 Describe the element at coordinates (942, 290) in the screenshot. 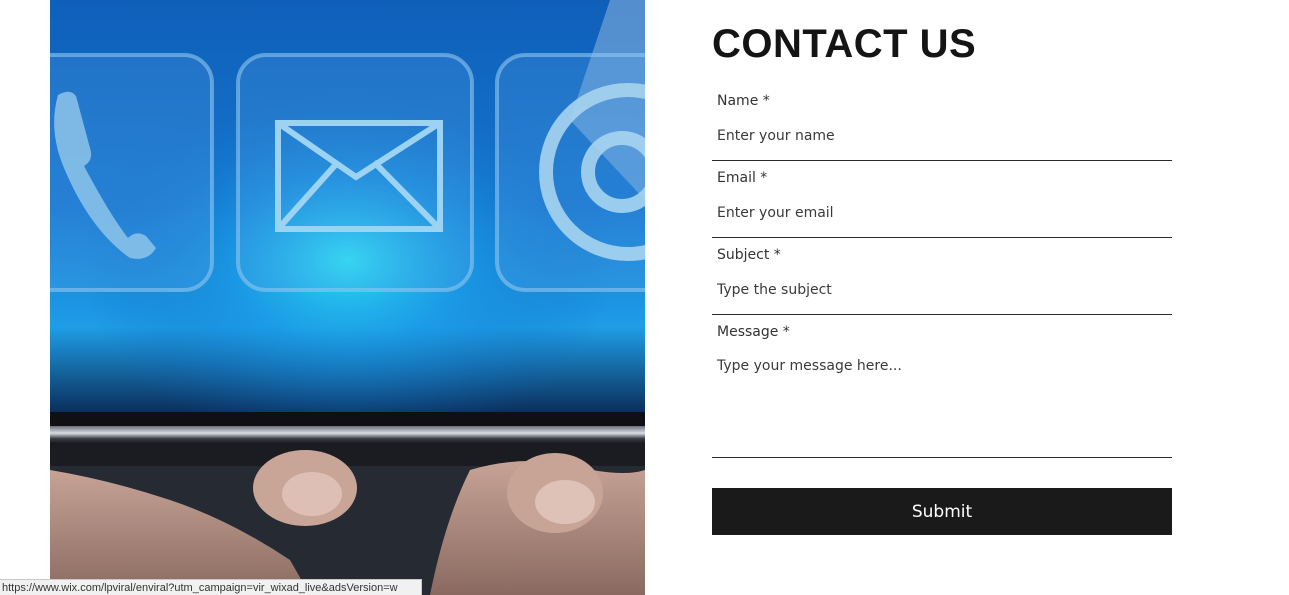

I see `subject-input` at that location.